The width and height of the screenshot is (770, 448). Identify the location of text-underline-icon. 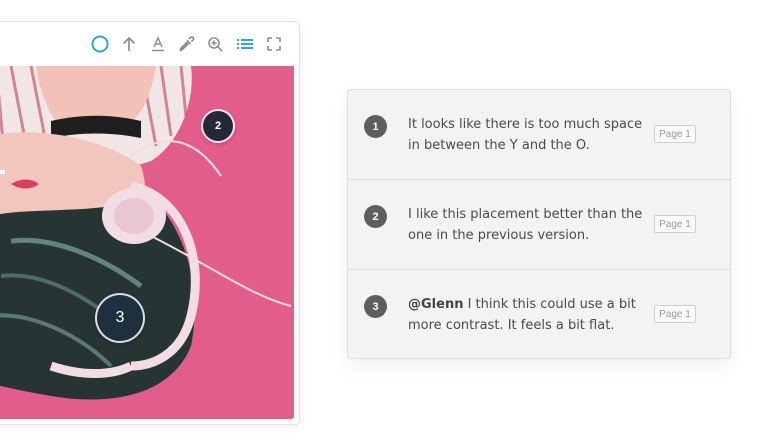
(157, 44).